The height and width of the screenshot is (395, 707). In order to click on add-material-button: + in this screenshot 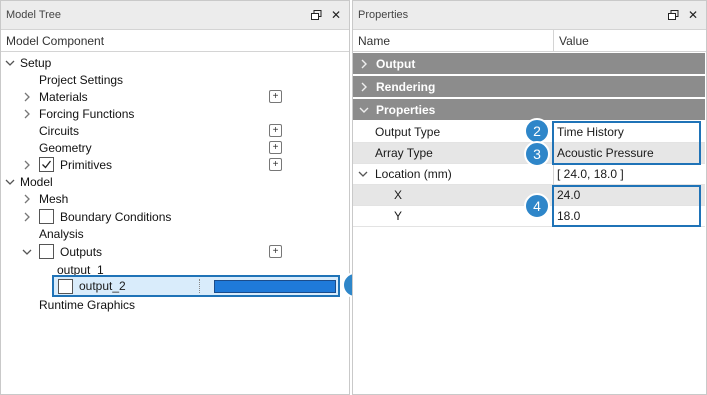, I will do `click(275, 96)`.